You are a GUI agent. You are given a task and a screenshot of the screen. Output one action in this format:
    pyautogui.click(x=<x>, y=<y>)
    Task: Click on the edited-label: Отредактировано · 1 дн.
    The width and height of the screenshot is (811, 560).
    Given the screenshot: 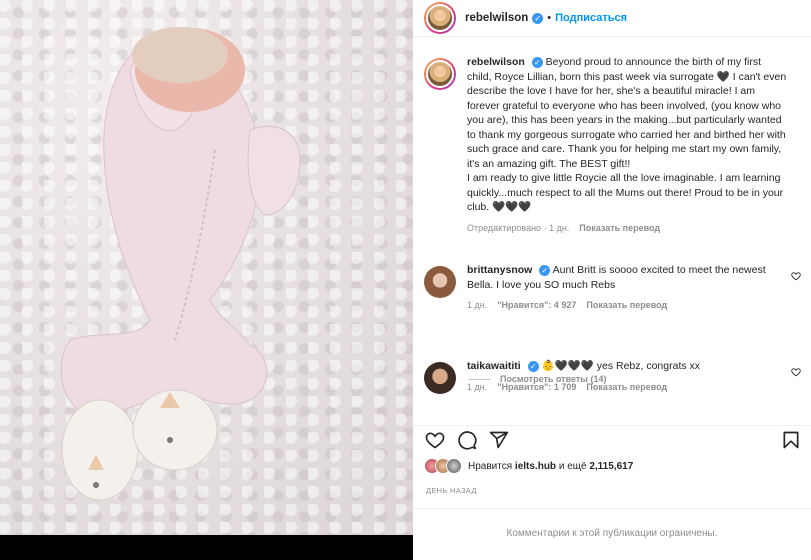 What is the action you would take?
    pyautogui.click(x=518, y=227)
    